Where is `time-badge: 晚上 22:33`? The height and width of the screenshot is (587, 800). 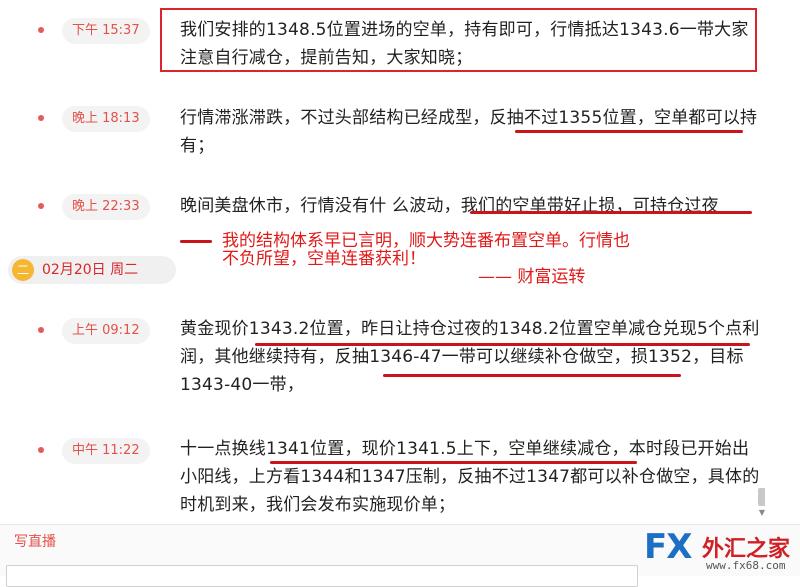 time-badge: 晚上 22:33 is located at coordinates (106, 207).